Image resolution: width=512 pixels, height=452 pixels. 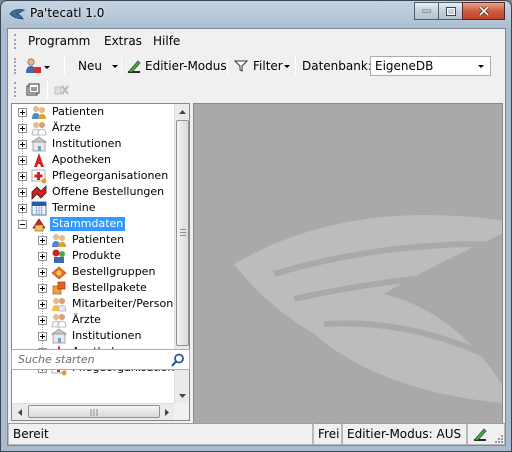 What do you see at coordinates (256, 14) in the screenshot?
I see `title-bar: Pa'tecatl 1.0` at bounding box center [256, 14].